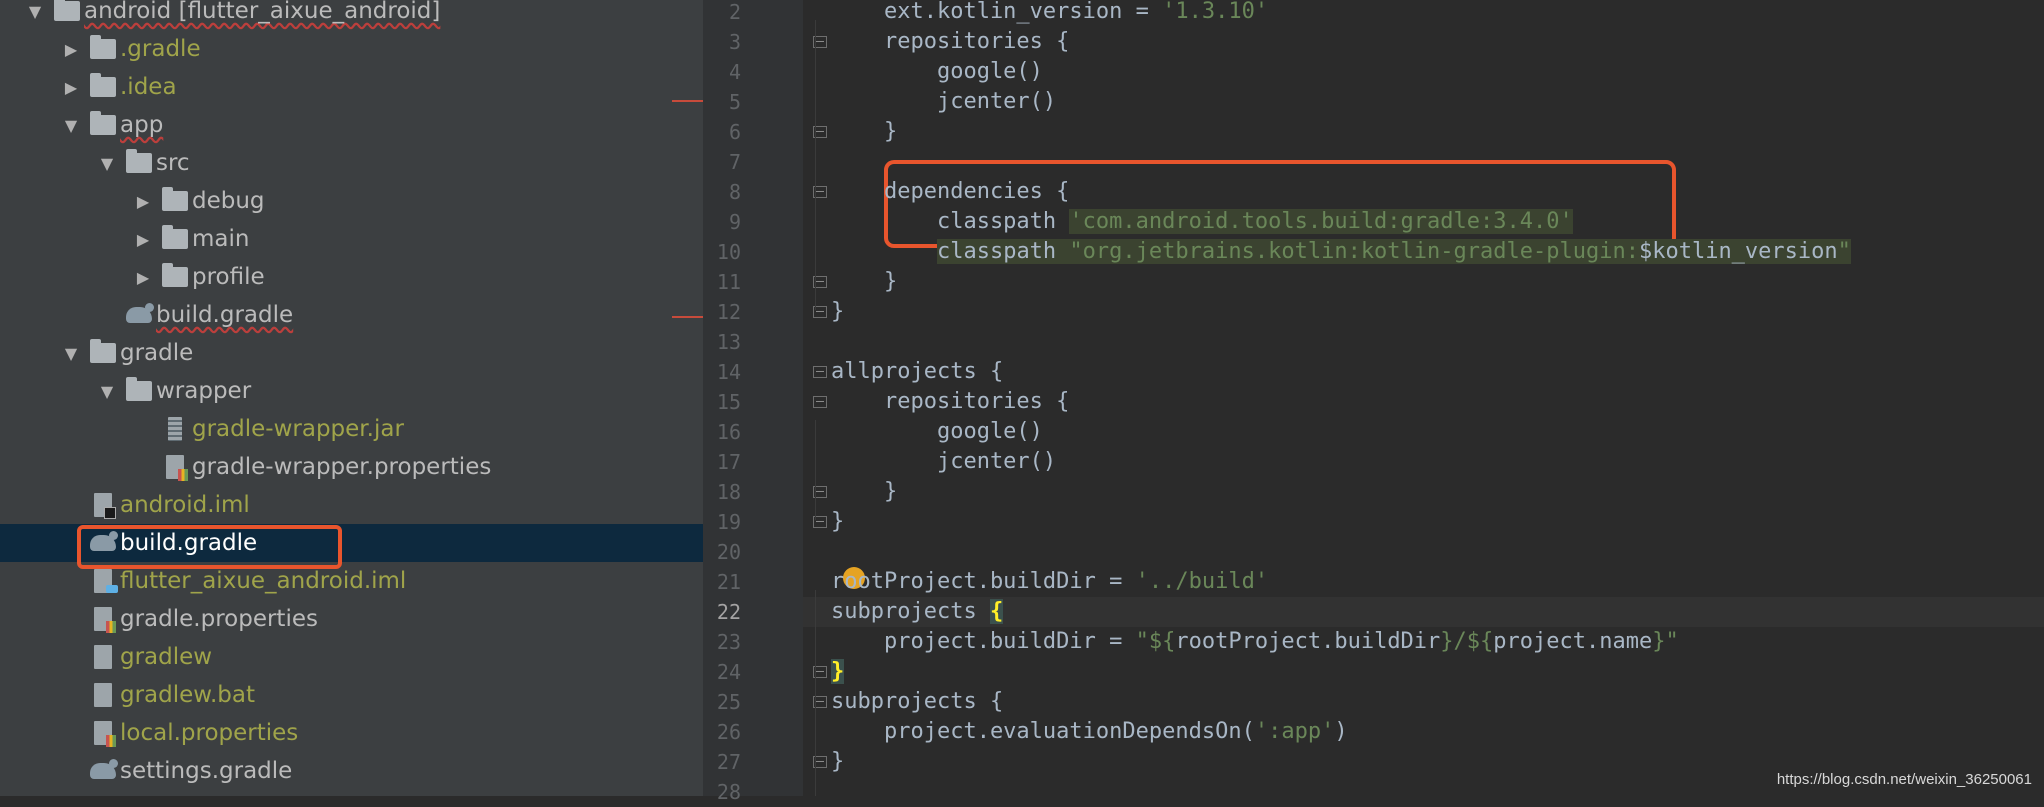 Image resolution: width=2044 pixels, height=807 pixels. What do you see at coordinates (219, 619) in the screenshot?
I see `tree-item-label: gradle.properties` at bounding box center [219, 619].